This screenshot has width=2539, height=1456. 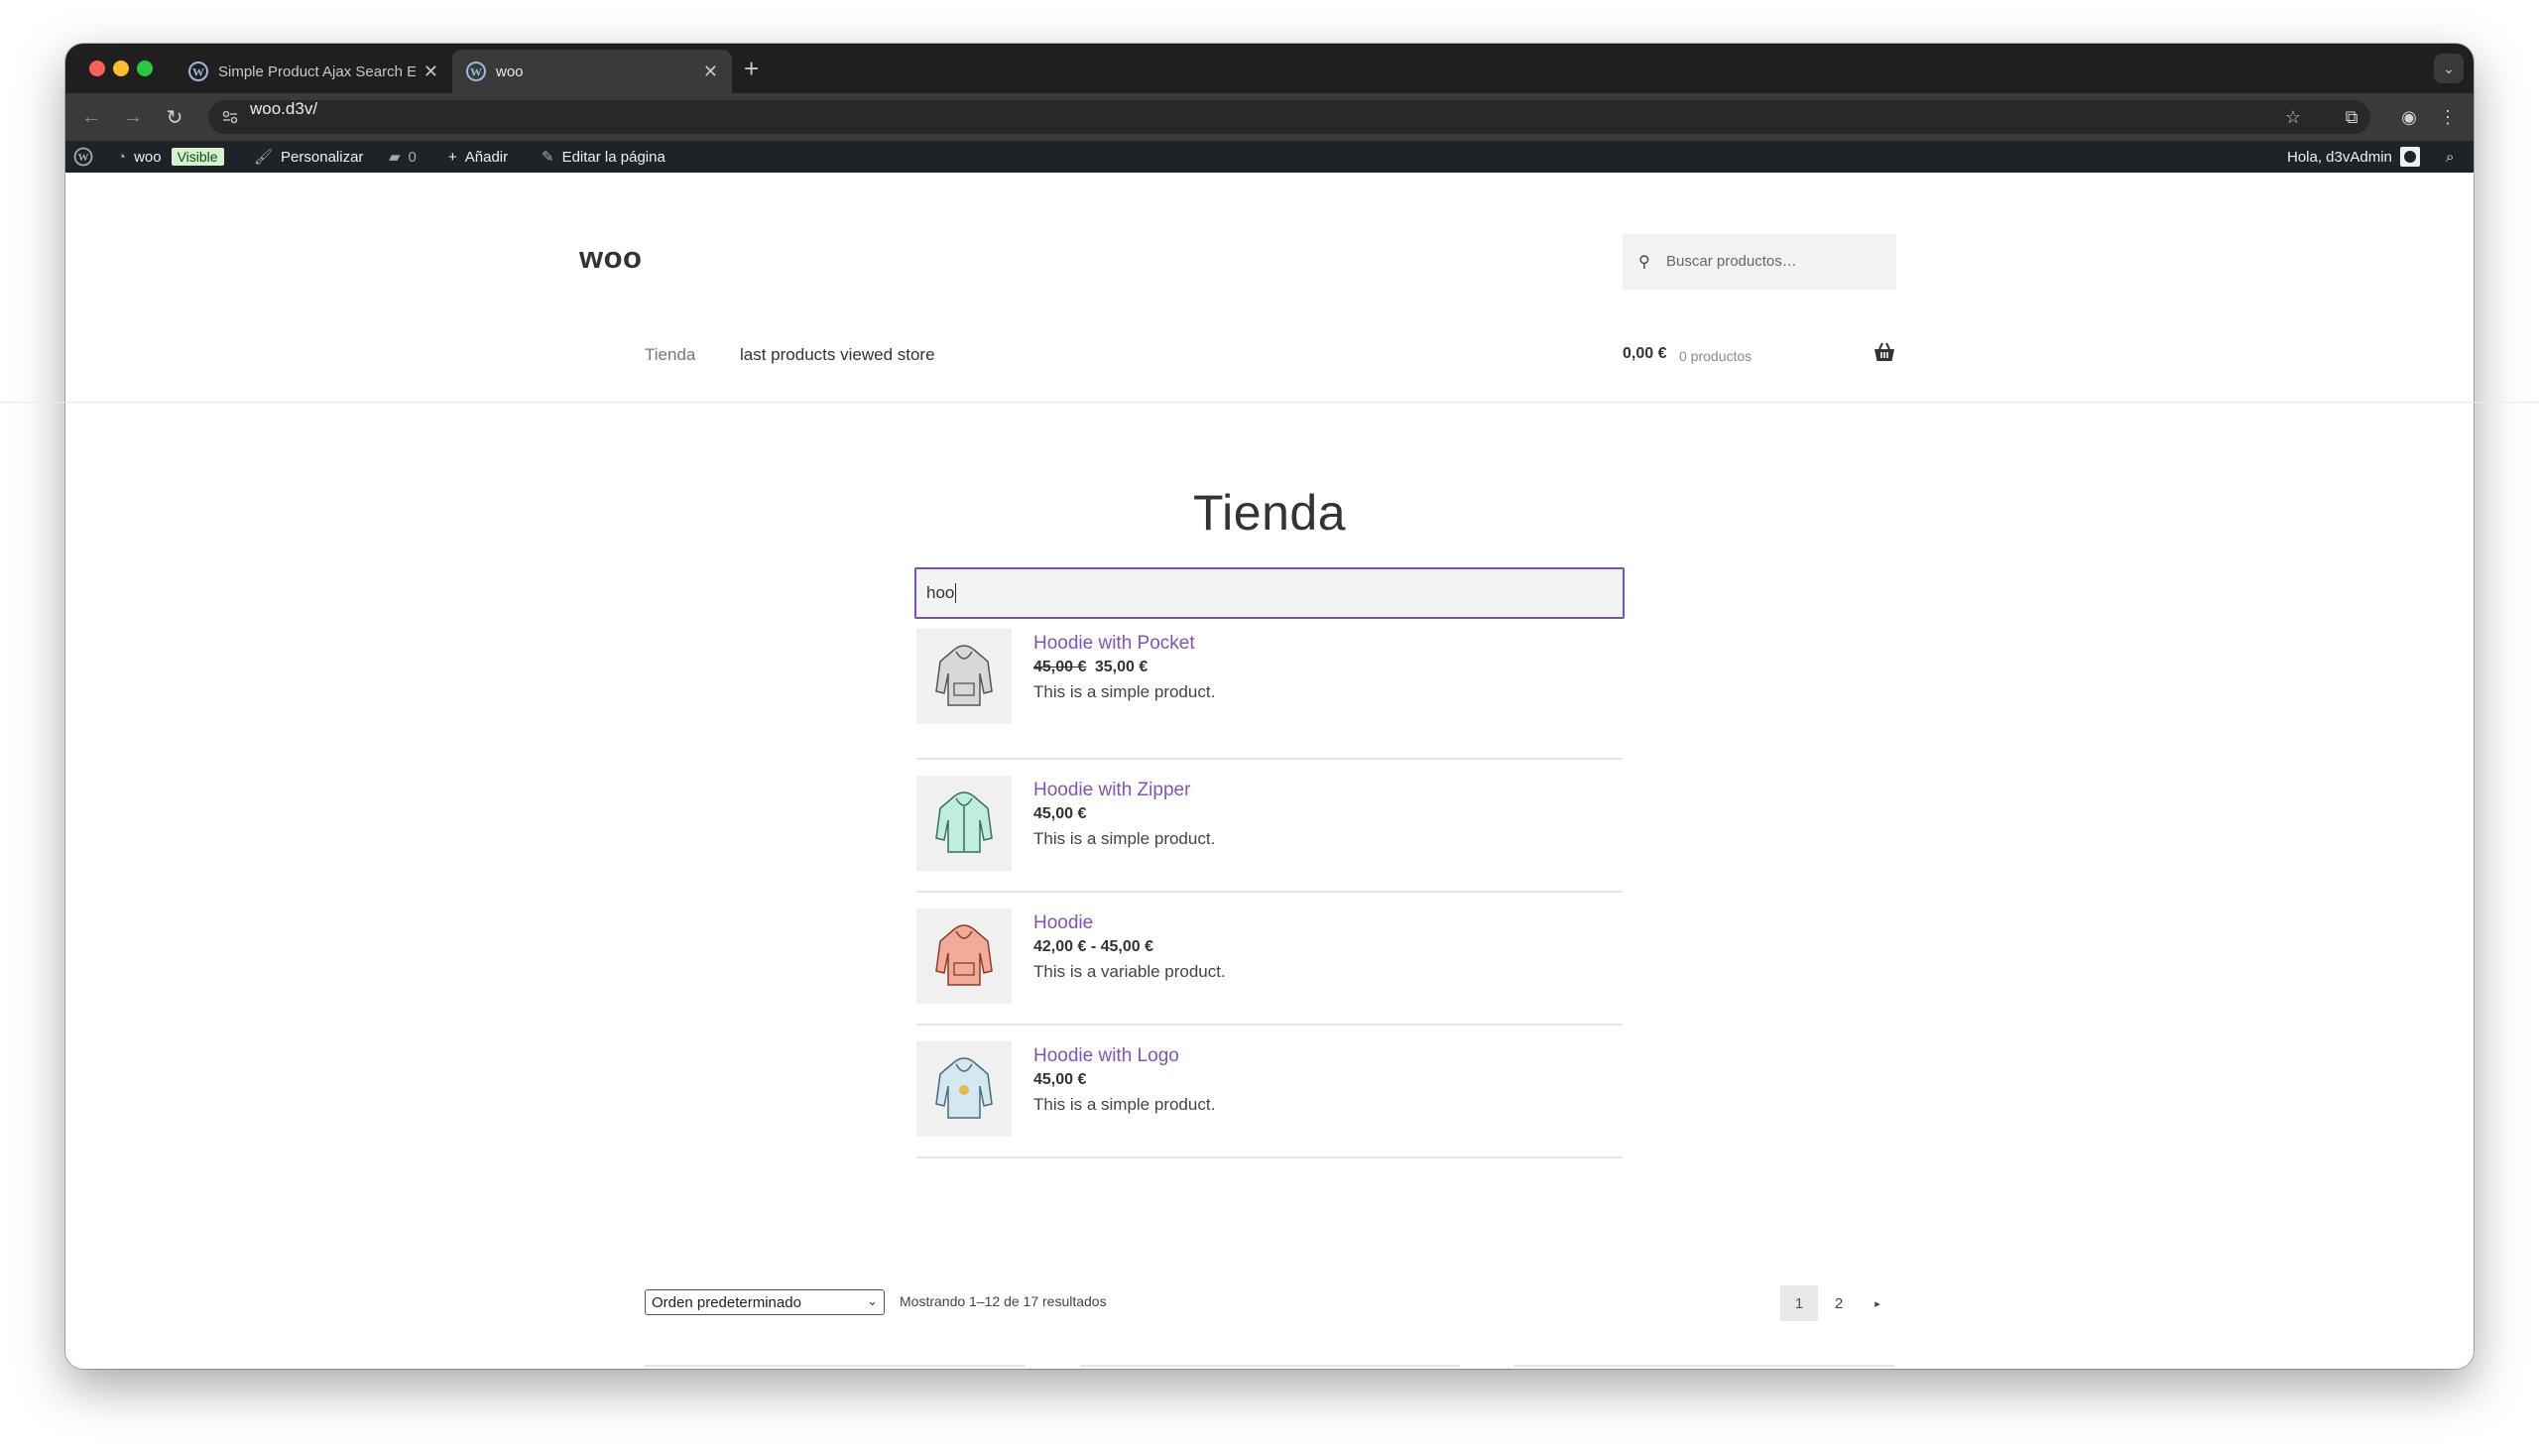 I want to click on admin-search-button: ⌕, so click(x=2450, y=157).